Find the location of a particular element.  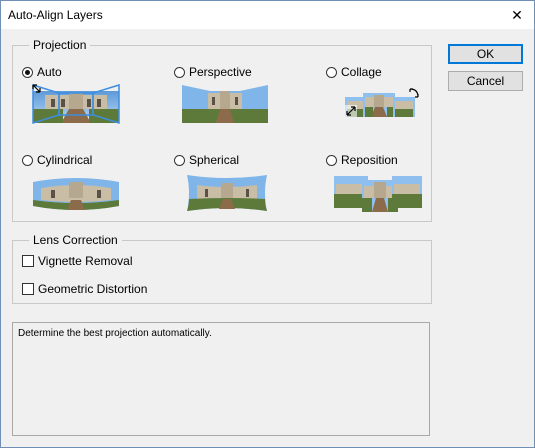

radio-label: Perspective is located at coordinates (220, 72).